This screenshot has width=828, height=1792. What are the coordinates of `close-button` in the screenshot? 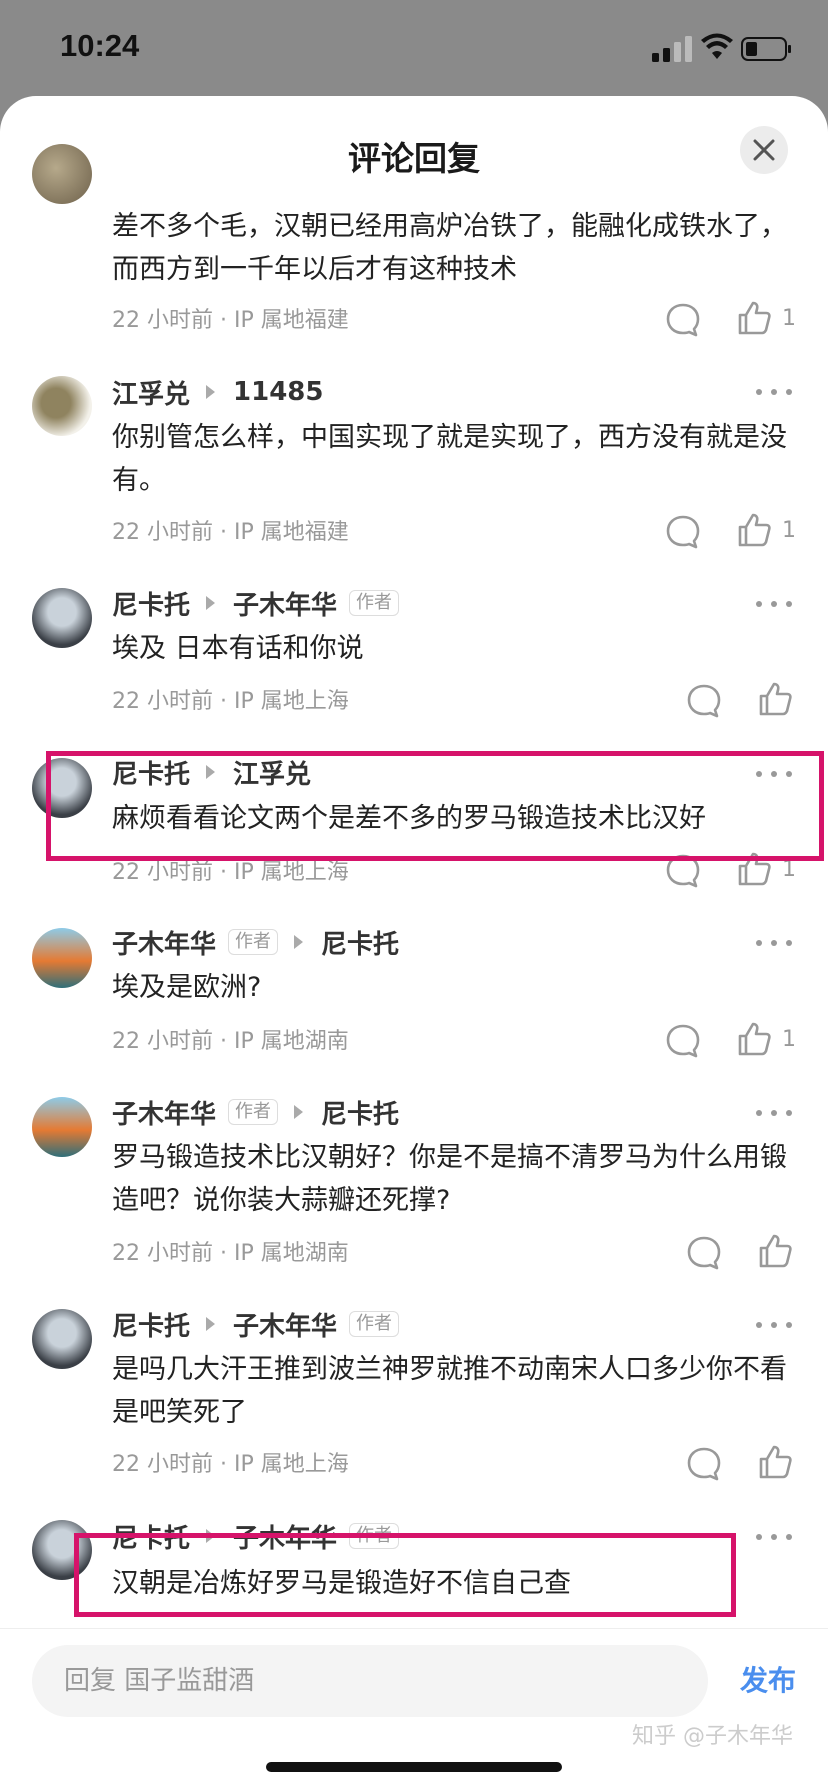 It's located at (764, 150).